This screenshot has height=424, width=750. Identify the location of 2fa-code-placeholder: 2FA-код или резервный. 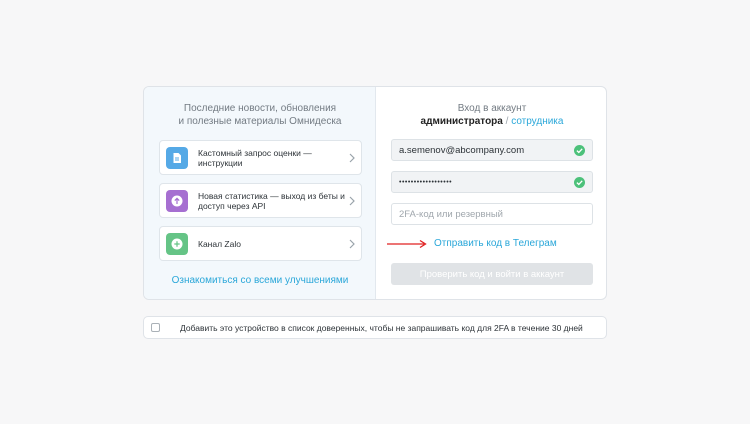
(451, 214).